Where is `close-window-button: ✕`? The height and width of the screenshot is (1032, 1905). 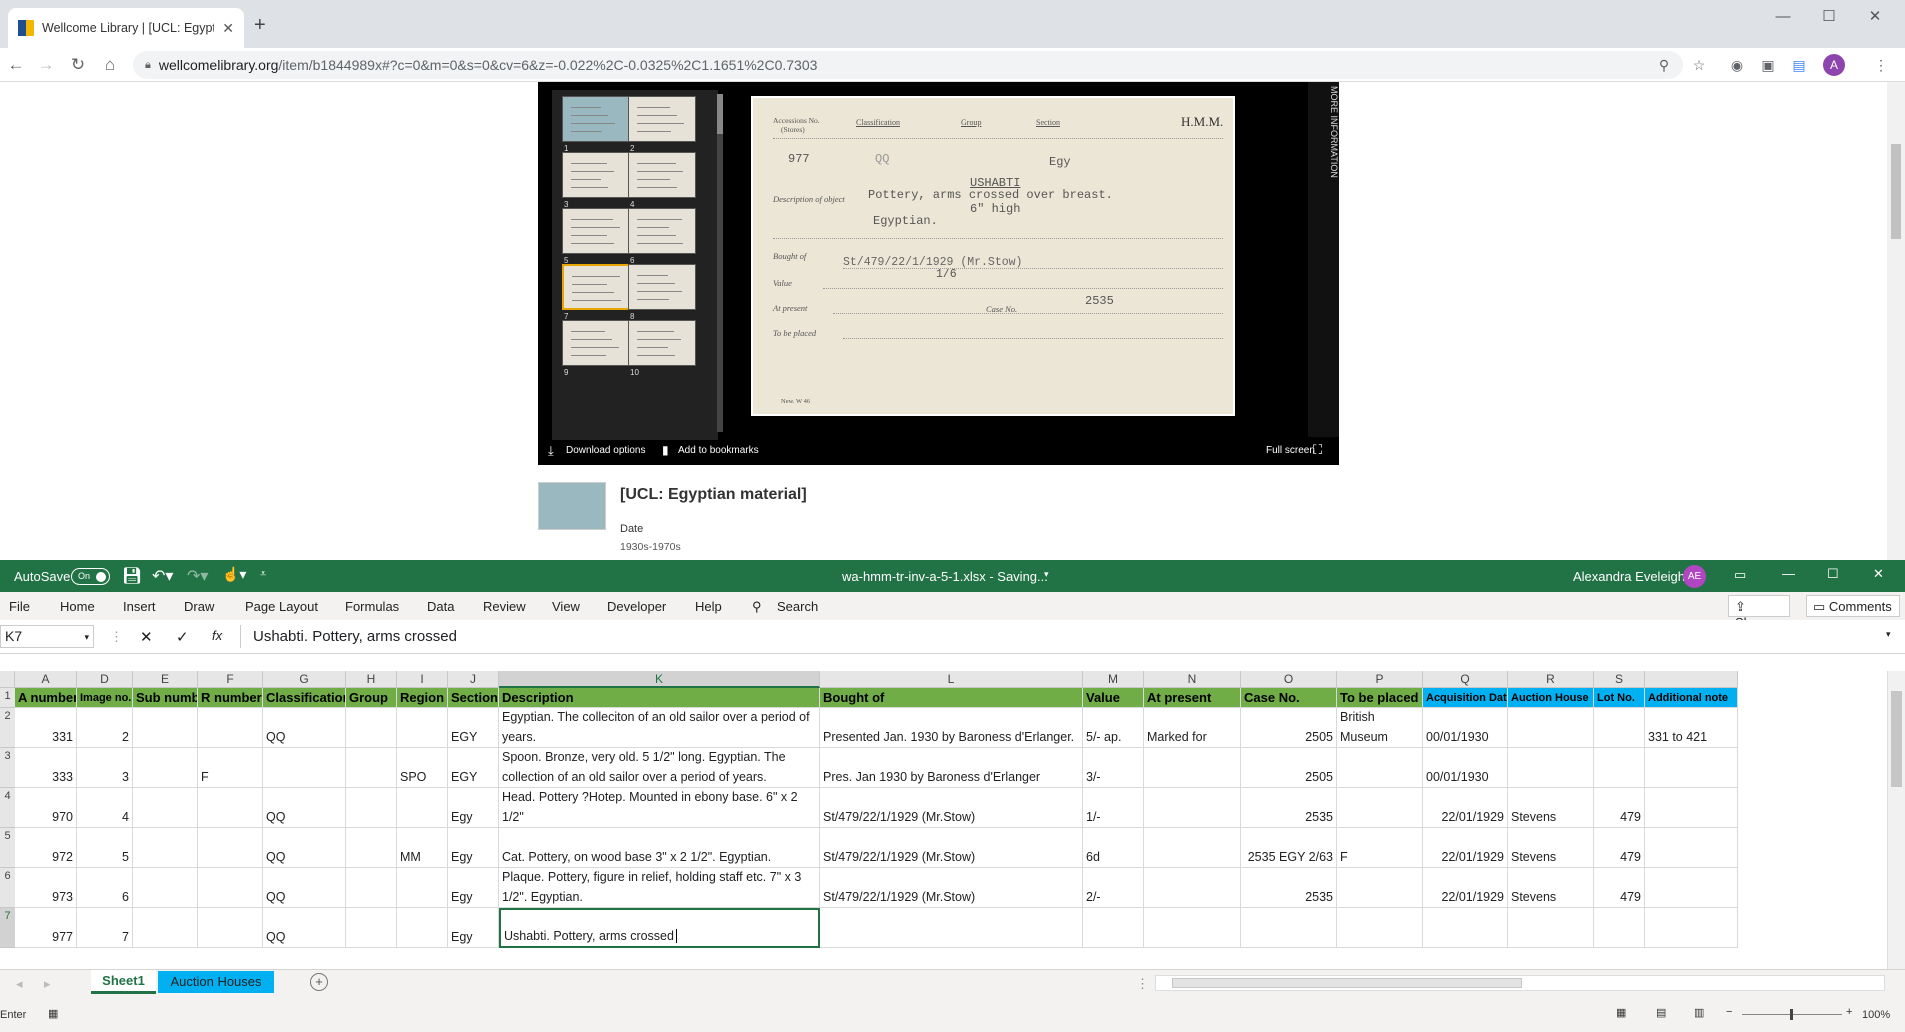
close-window-button: ✕ is located at coordinates (1875, 16).